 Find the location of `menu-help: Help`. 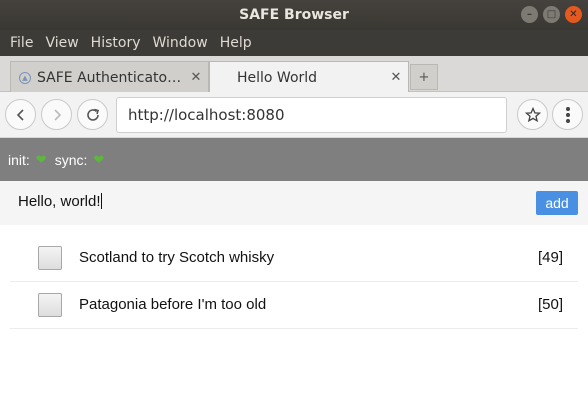

menu-help: Help is located at coordinates (236, 43).